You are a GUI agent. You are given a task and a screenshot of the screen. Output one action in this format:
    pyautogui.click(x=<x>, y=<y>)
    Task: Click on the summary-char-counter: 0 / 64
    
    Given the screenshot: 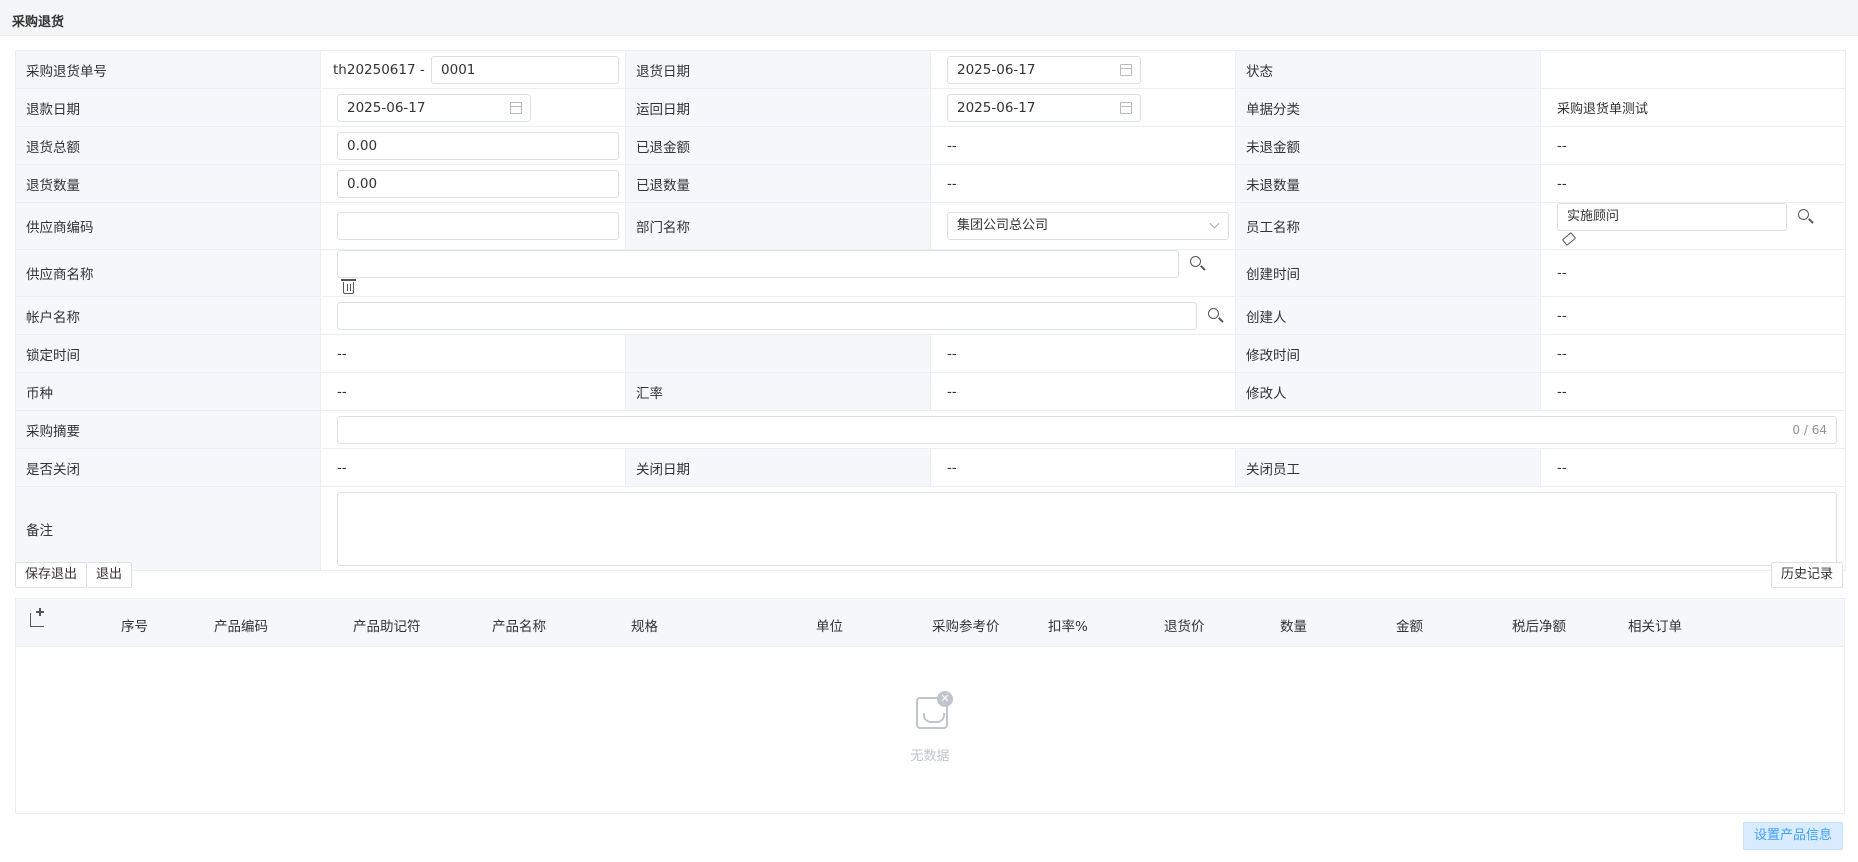 What is the action you would take?
    pyautogui.click(x=1809, y=430)
    